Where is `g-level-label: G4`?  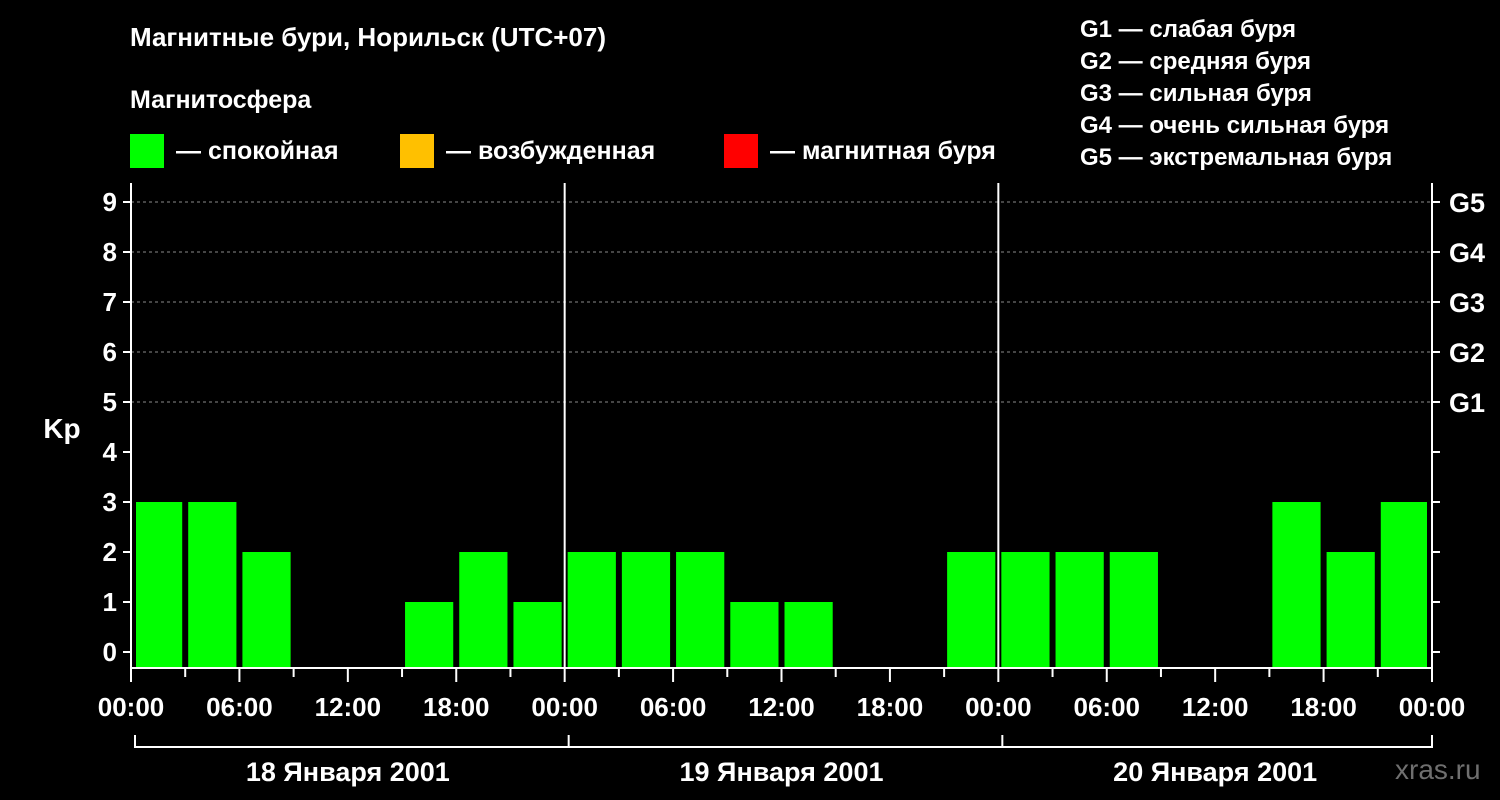
g-level-label: G4 is located at coordinates (1467, 253).